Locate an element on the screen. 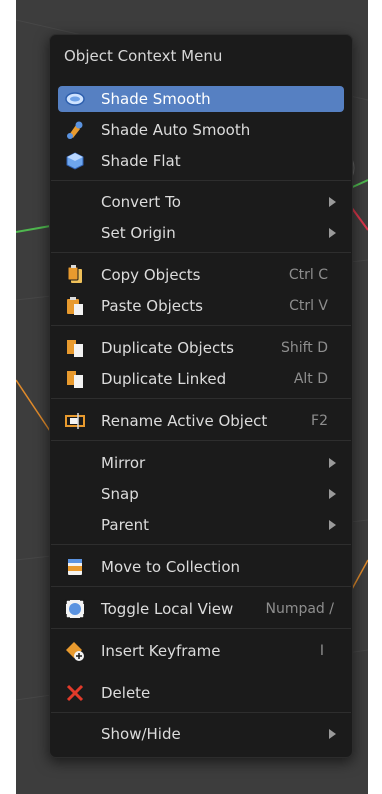 Image resolution: width=382 pixels, height=794 pixels. collection-icon is located at coordinates (75, 567).